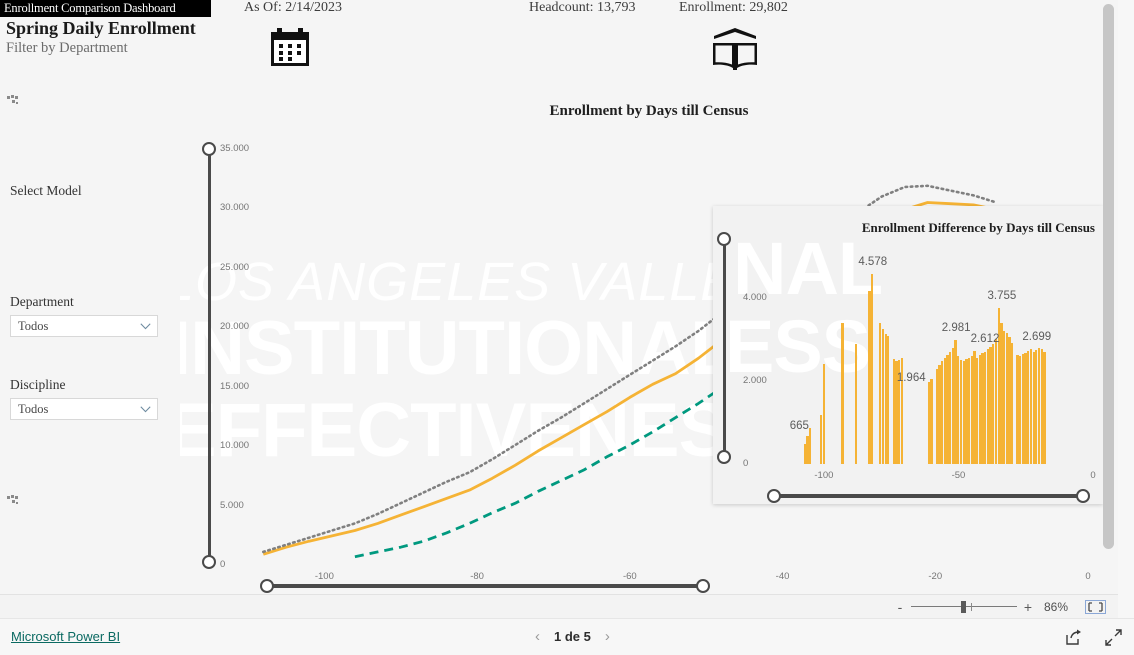 Image resolution: width=1134 pixels, height=655 pixels. Describe the element at coordinates (537, 636) in the screenshot. I see `previous-page-button: ‹` at that location.